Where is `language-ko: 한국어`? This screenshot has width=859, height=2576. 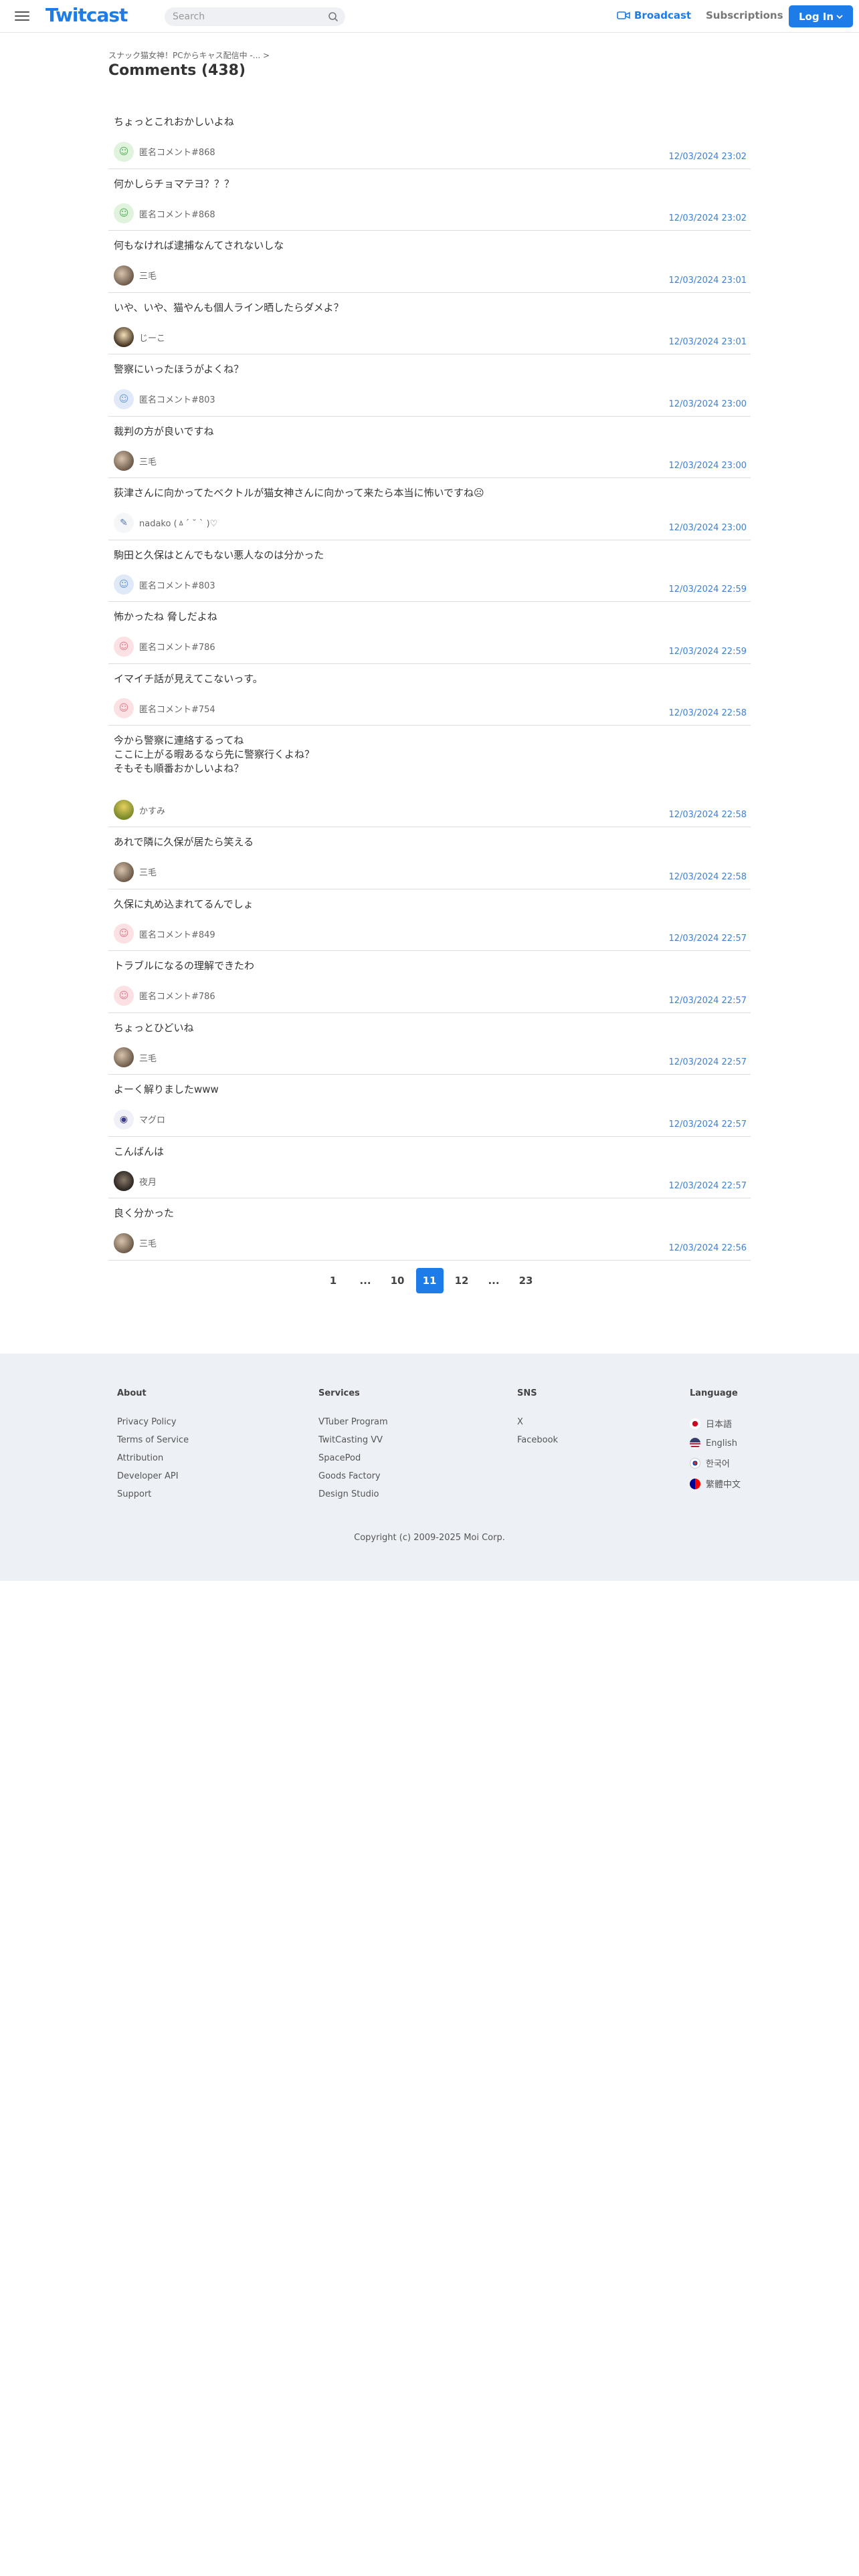
language-ko: 한국어 is located at coordinates (715, 1463).